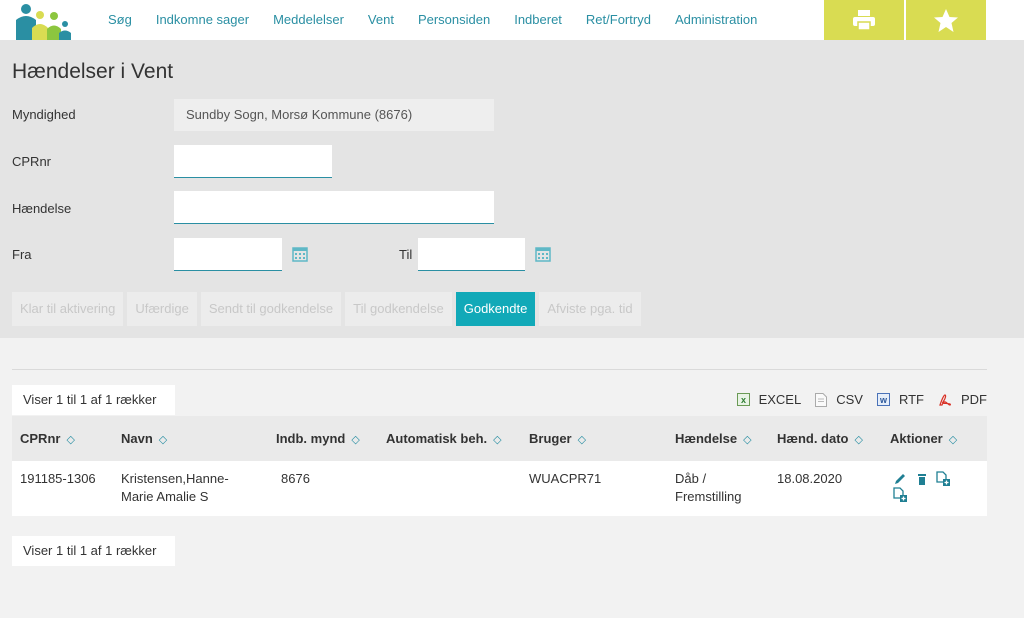 Image resolution: width=1024 pixels, height=618 pixels. I want to click on cell-haendelse: Dåb / Fremstilling, so click(708, 487).